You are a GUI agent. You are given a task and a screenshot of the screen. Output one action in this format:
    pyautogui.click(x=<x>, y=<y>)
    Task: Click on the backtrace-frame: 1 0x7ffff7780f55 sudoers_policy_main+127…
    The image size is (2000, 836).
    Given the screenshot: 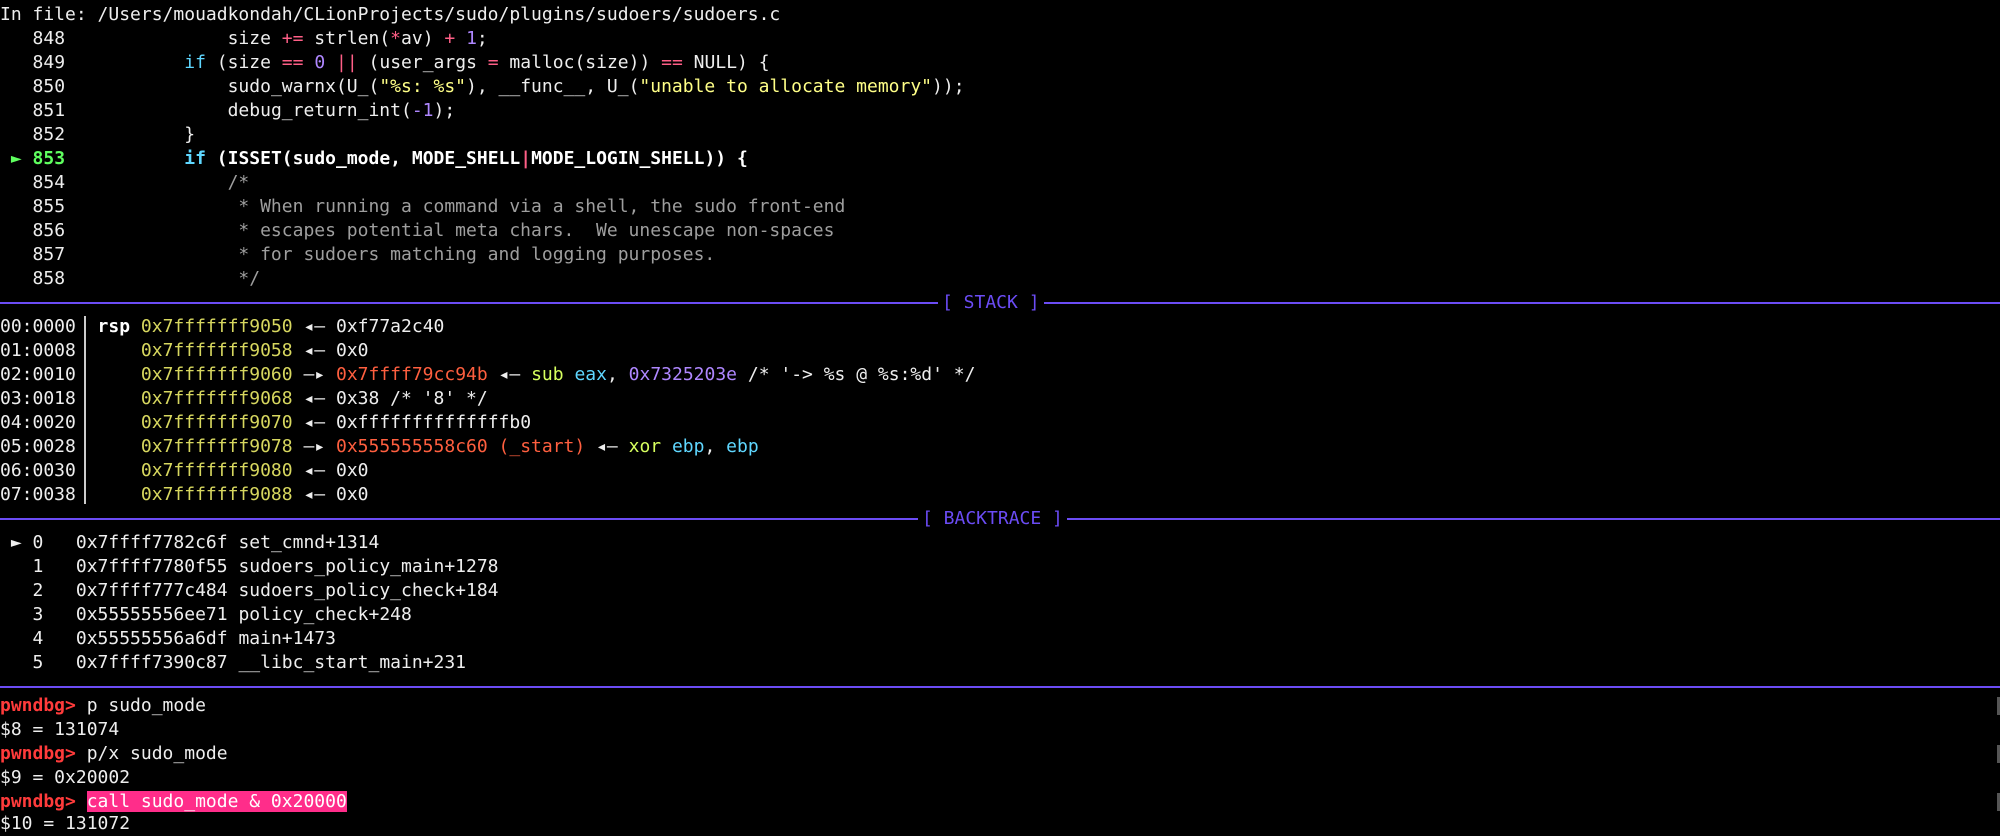 What is the action you would take?
    pyautogui.click(x=265, y=566)
    